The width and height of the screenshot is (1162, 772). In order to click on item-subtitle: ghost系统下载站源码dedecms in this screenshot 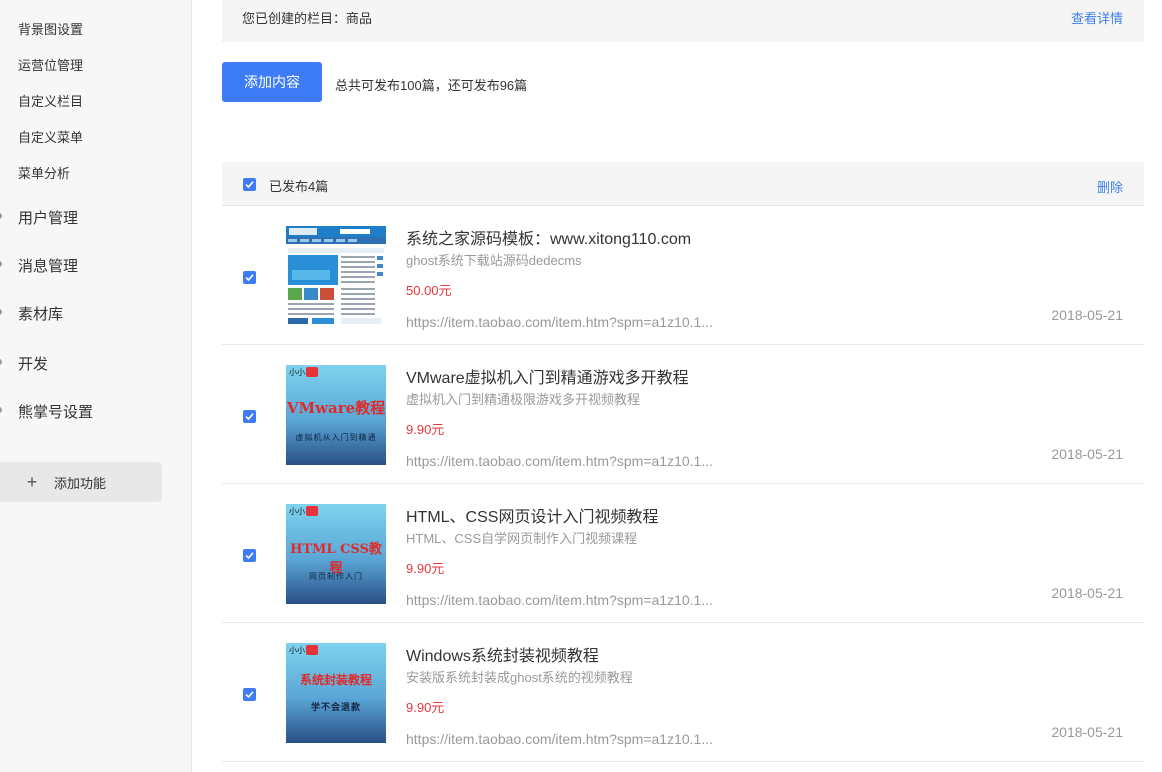, I will do `click(494, 260)`.